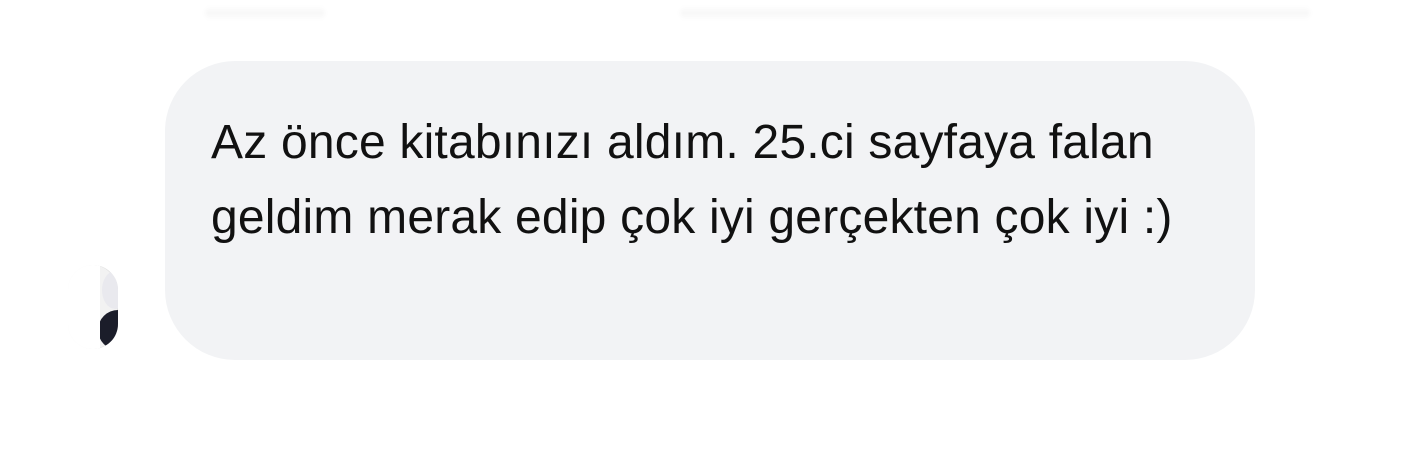 The image size is (1406, 472). I want to click on avatar-photo-highlight, so click(110, 290).